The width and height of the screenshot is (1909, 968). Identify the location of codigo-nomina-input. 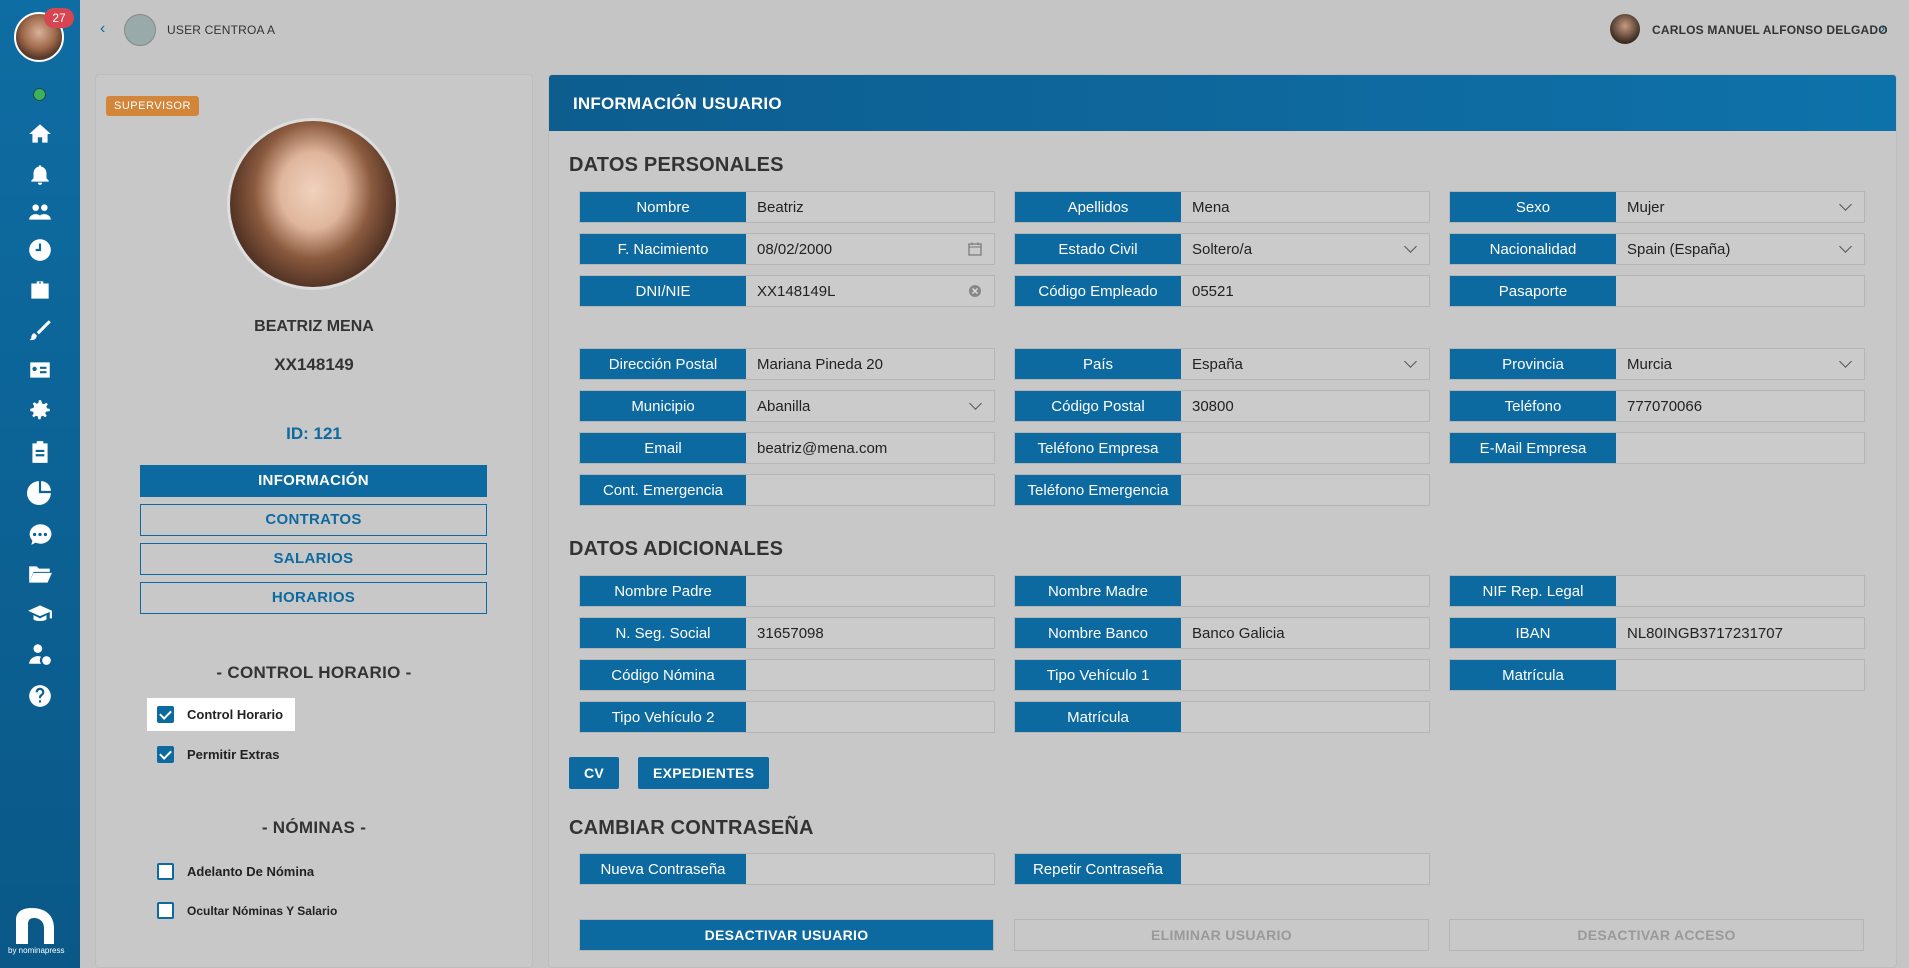
(870, 675).